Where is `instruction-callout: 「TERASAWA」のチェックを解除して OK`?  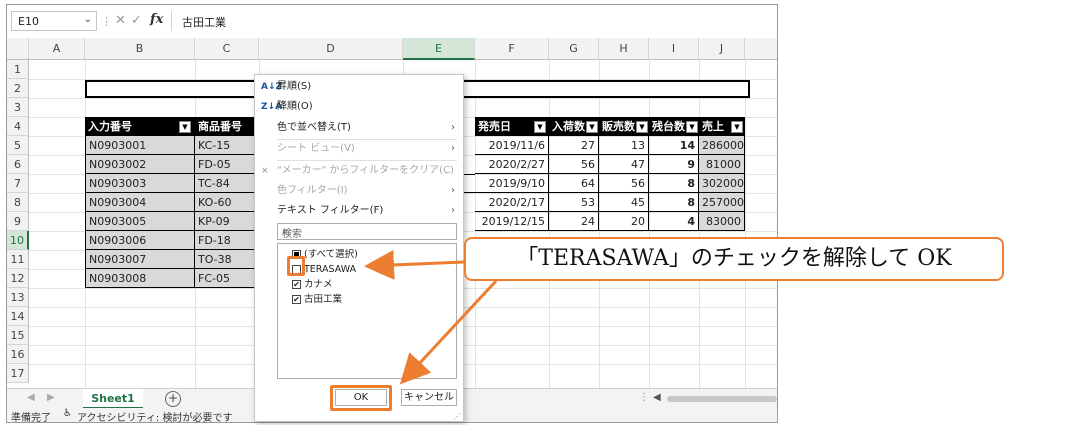 instruction-callout: 「TERASAWA」のチェックを解除して OK is located at coordinates (734, 259).